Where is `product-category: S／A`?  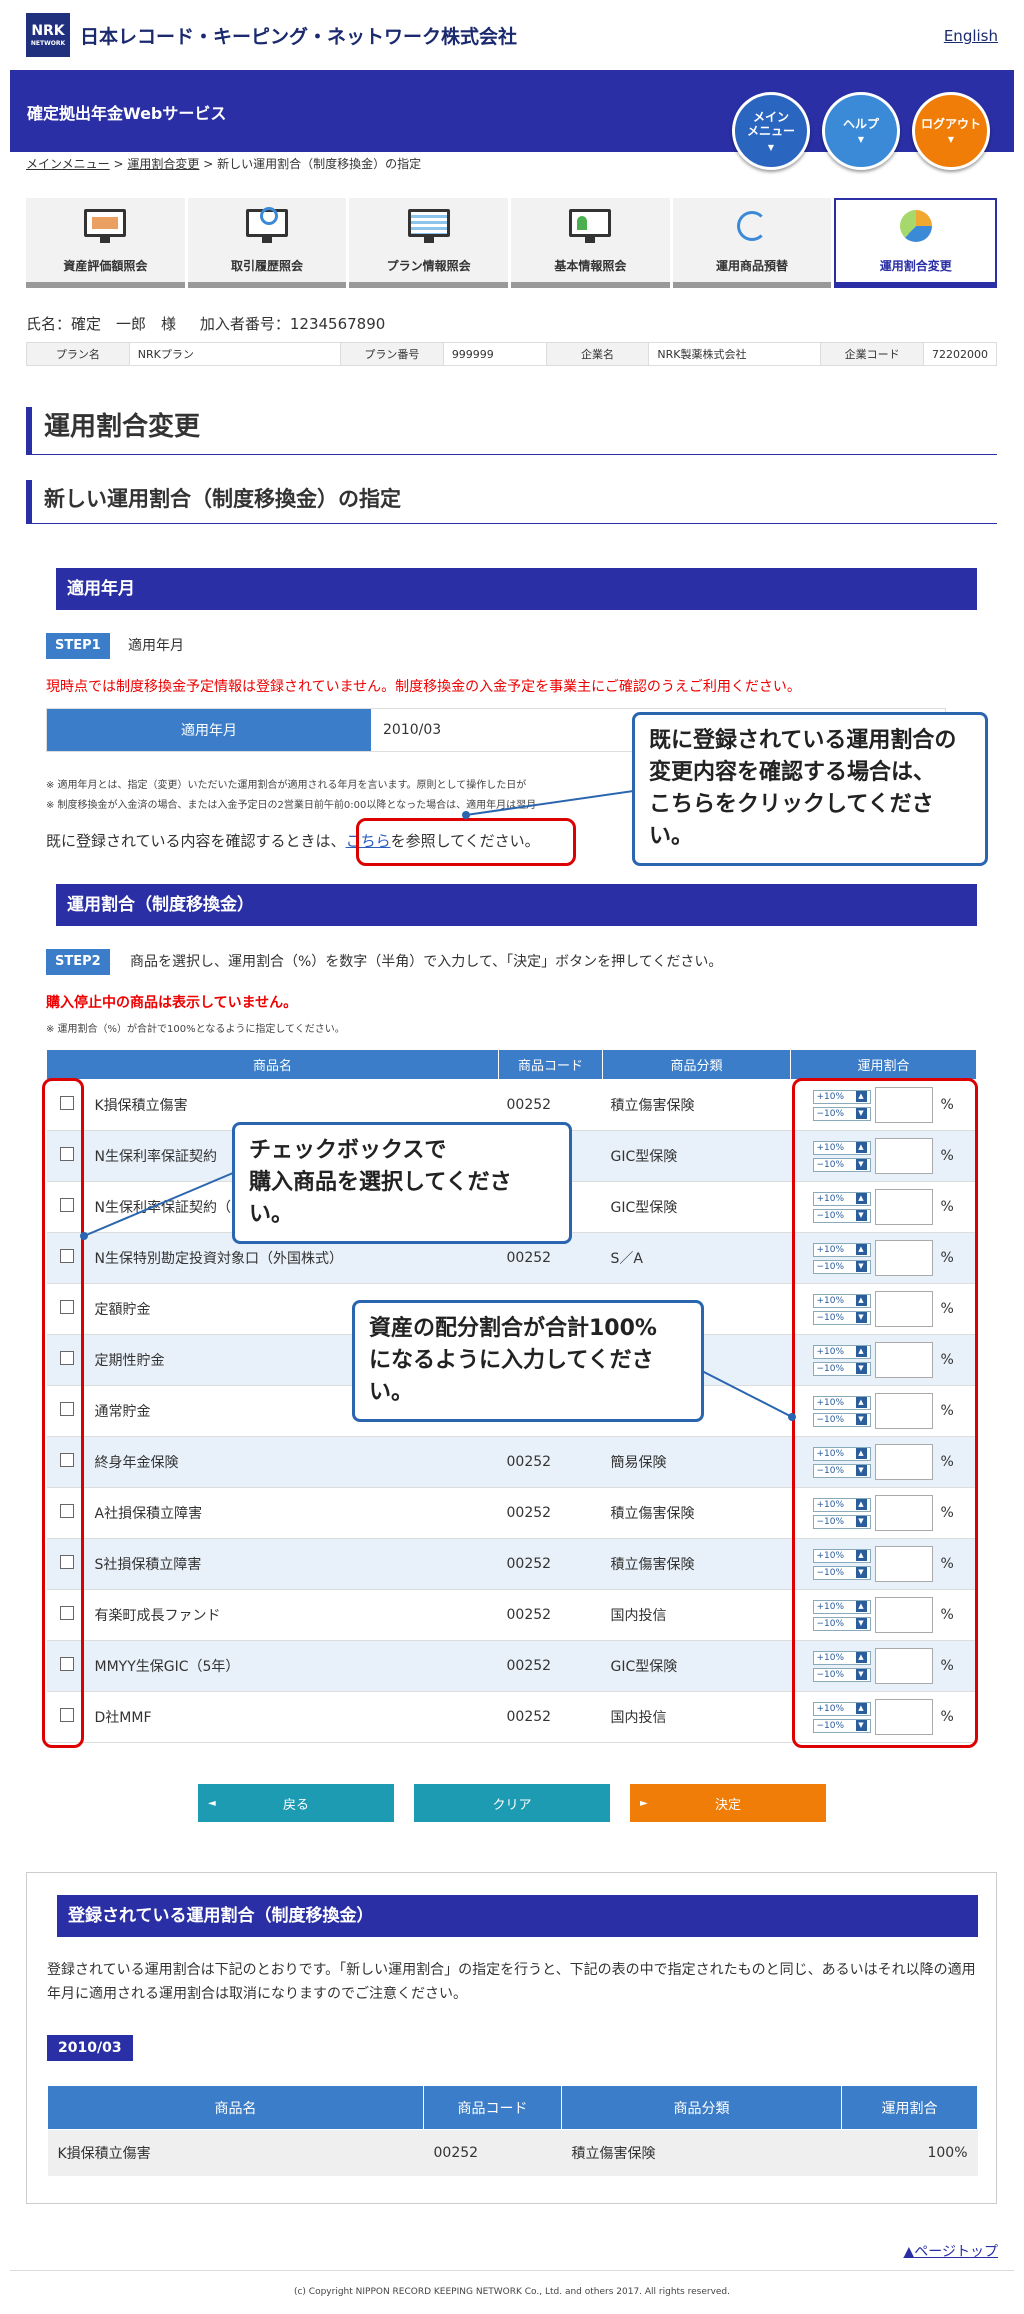
product-category: S／A is located at coordinates (696, 1258).